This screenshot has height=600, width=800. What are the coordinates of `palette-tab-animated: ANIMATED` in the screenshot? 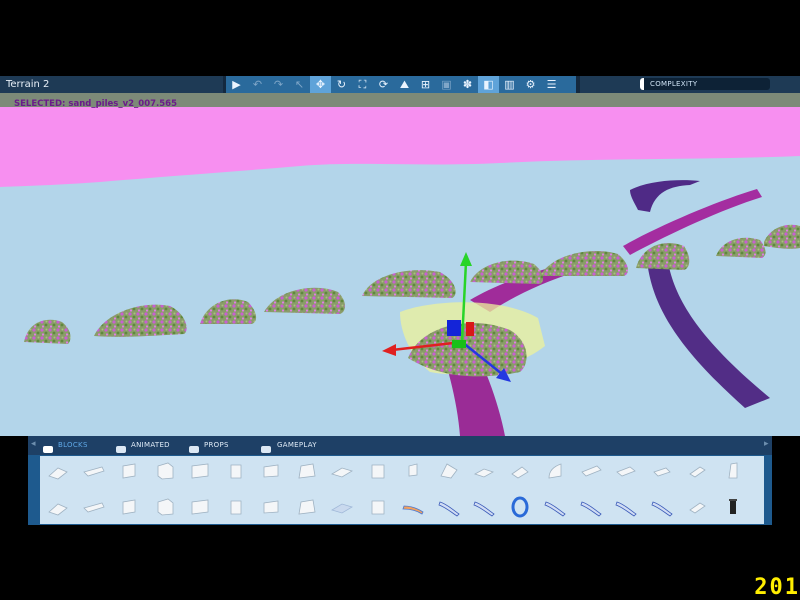 It's located at (150, 445).